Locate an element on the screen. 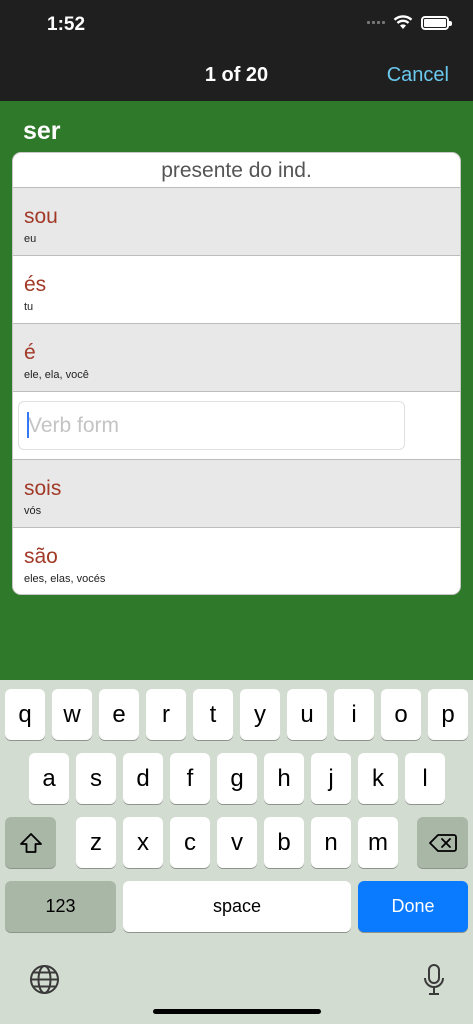 The width and height of the screenshot is (473, 1024). cell-signal-icon is located at coordinates (376, 22).